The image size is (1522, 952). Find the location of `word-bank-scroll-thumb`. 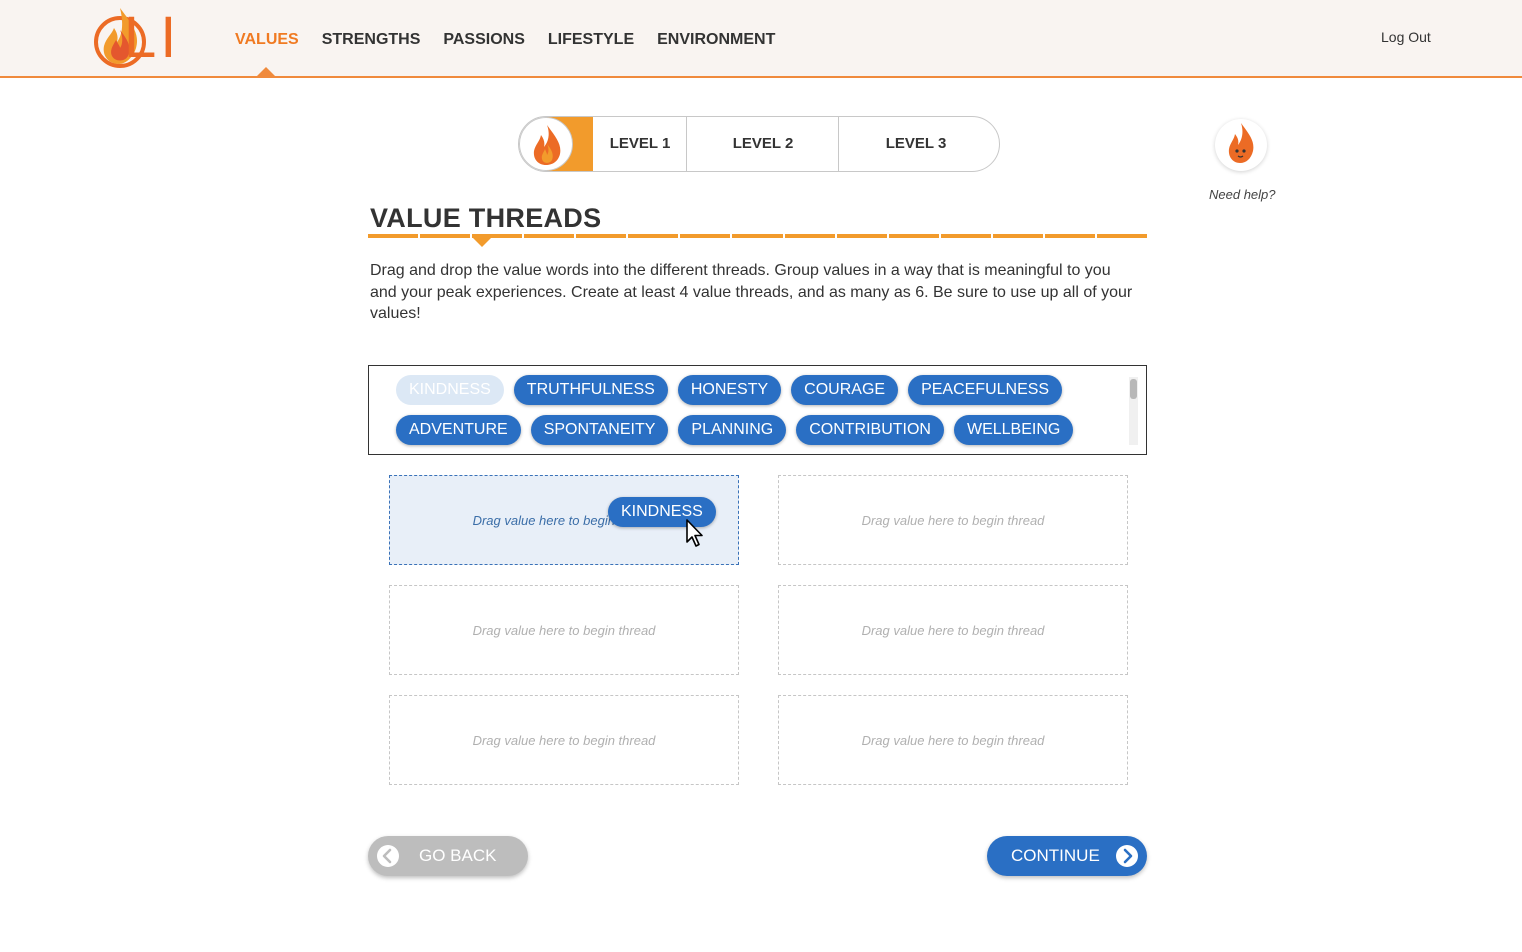

word-bank-scroll-thumb is located at coordinates (1133, 389).